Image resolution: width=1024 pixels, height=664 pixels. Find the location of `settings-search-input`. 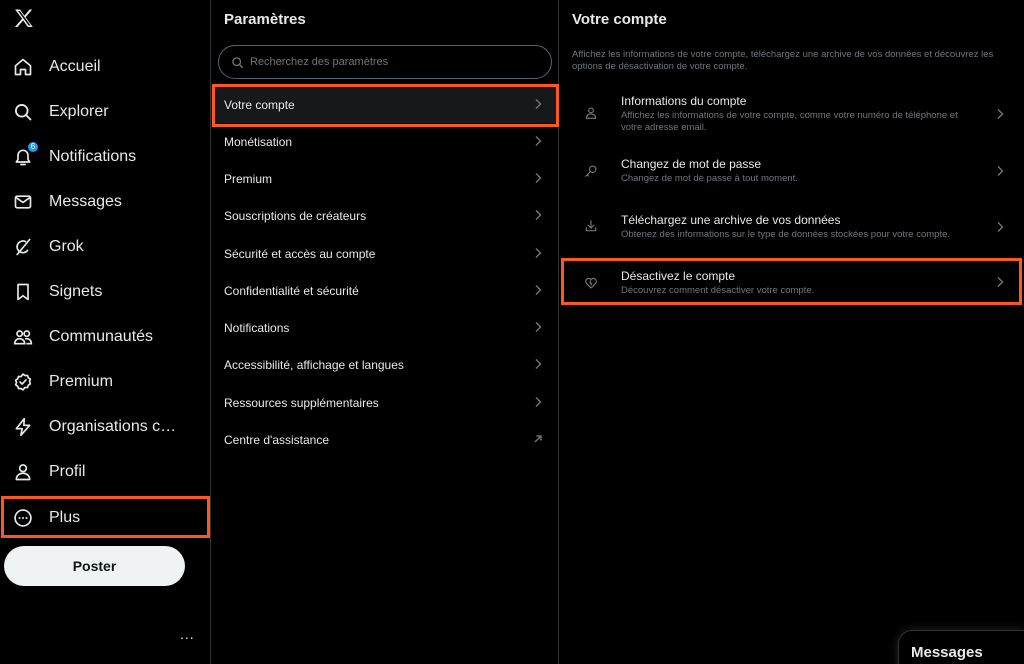

settings-search-input is located at coordinates (390, 62).